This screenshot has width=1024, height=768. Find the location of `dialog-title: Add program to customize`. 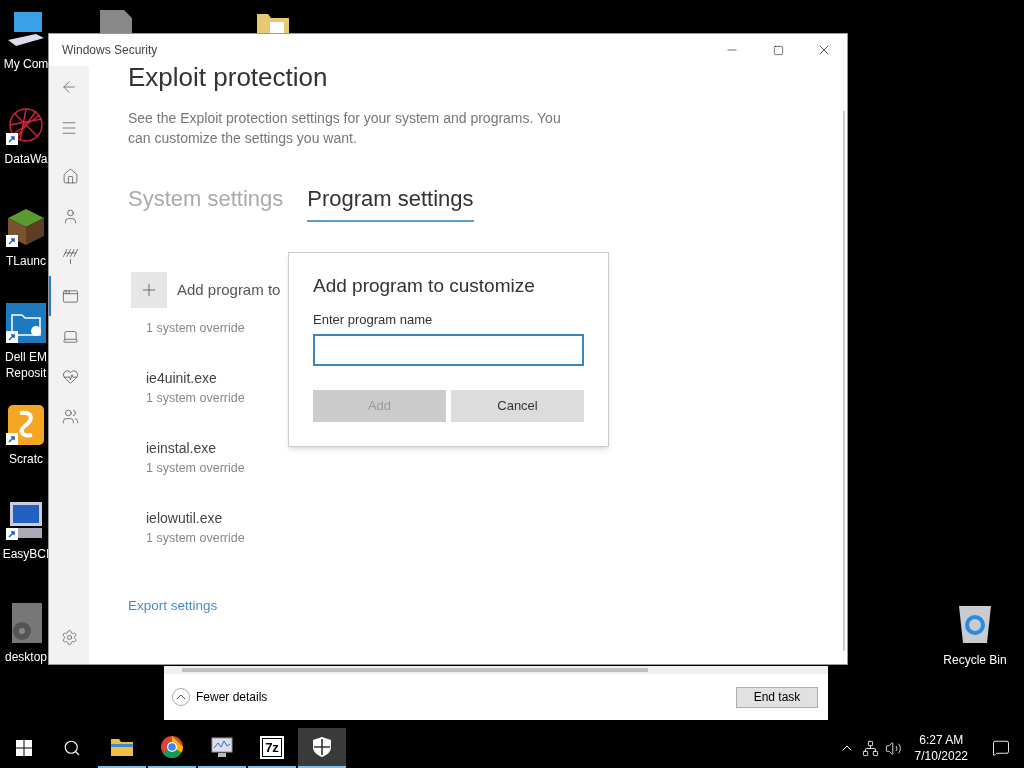

dialog-title: Add program to customize is located at coordinates (424, 286).